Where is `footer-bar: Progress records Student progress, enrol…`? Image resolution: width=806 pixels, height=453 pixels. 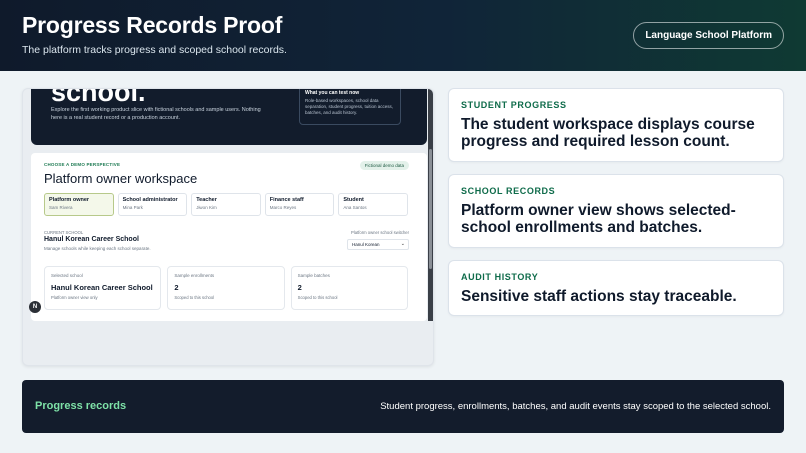
footer-bar: Progress records Student progress, enrol… is located at coordinates (403, 406).